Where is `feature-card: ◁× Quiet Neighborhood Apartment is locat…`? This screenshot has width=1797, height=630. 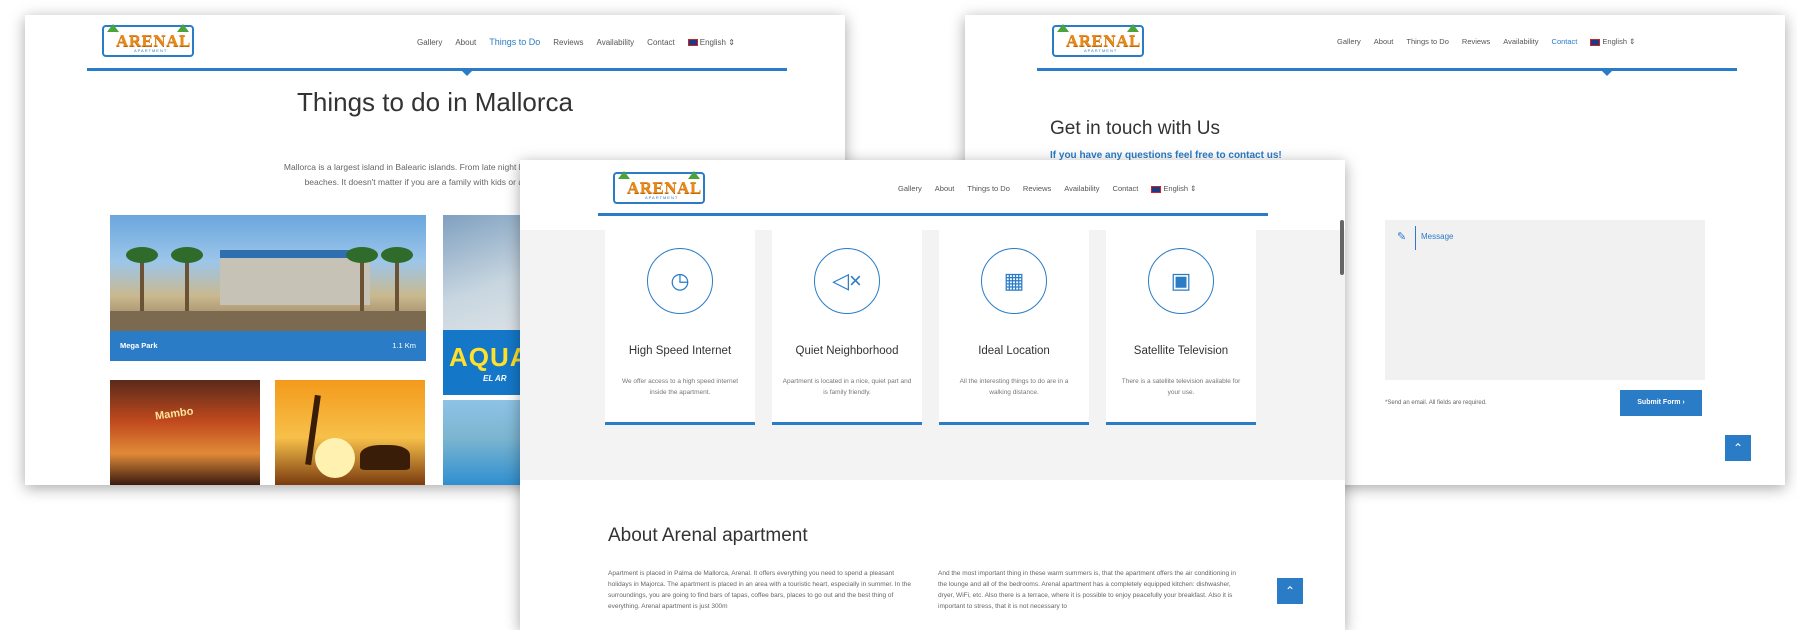
feature-card: ◁× Quiet Neighborhood Apartment is locat… is located at coordinates (847, 327).